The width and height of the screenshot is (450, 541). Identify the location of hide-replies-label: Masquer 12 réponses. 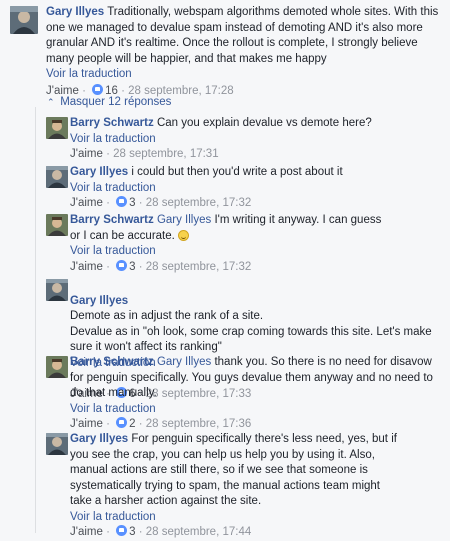
(116, 102).